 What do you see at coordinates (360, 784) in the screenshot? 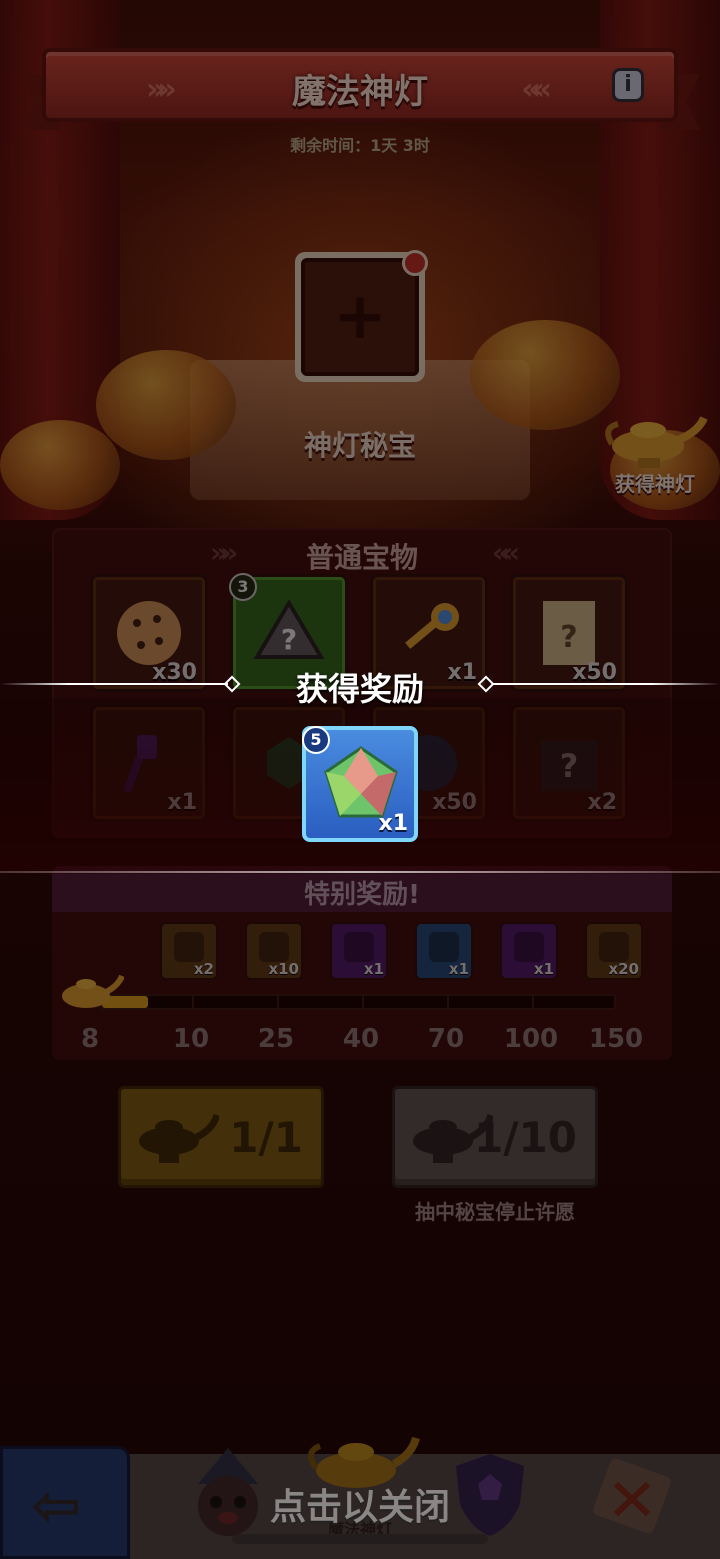
I see `reward-card: 5 x1` at bounding box center [360, 784].